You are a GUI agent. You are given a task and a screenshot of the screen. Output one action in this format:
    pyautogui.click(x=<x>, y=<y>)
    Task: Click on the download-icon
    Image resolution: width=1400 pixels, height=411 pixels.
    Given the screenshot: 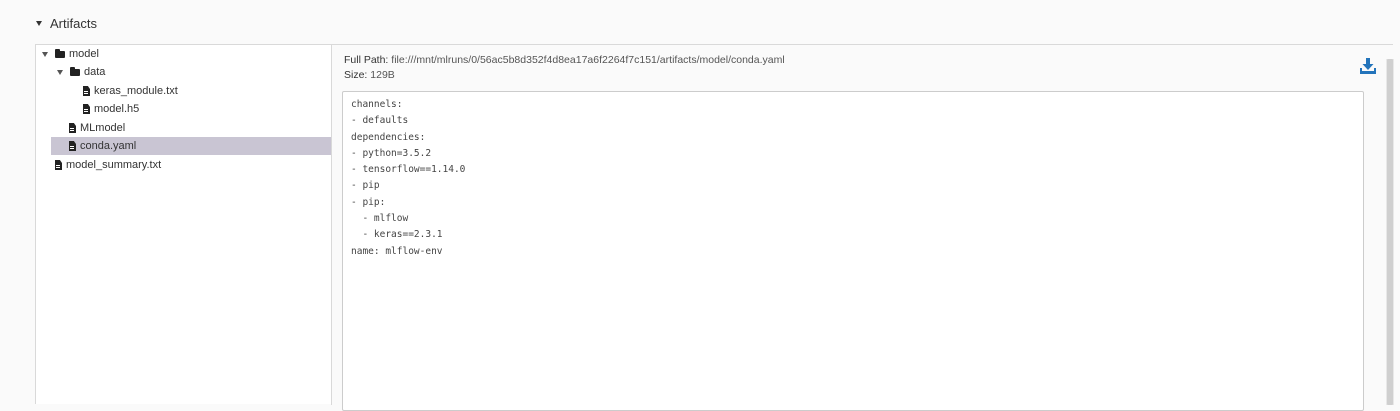 What is the action you would take?
    pyautogui.click(x=1368, y=66)
    